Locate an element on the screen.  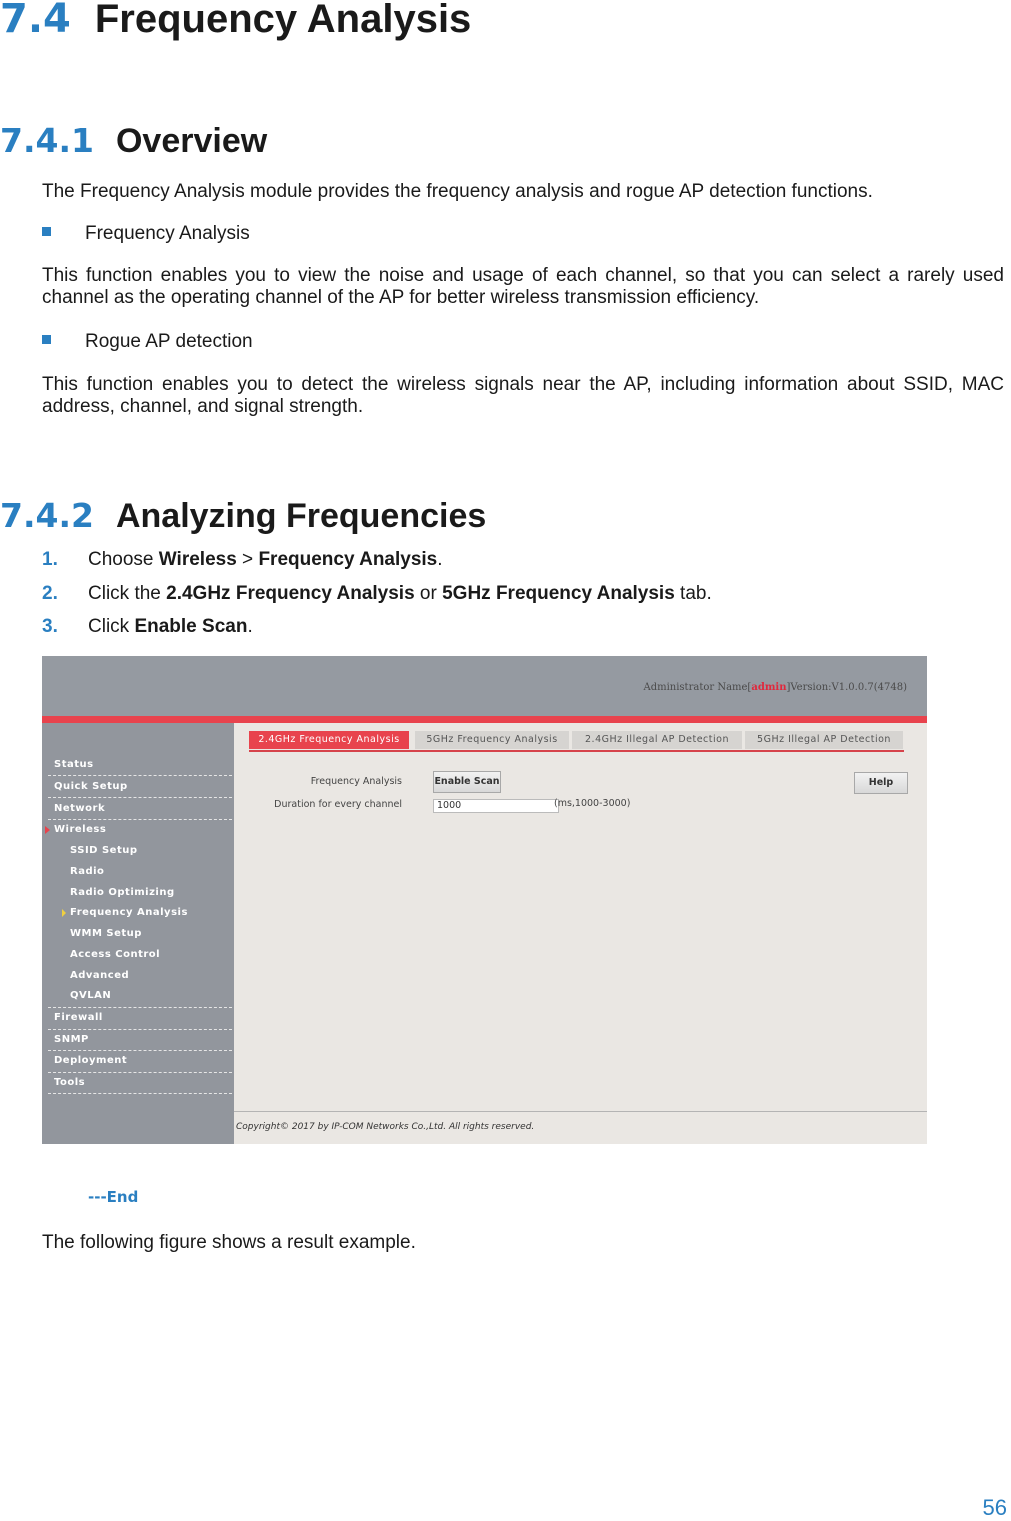
enable-scan-button: Enable Scan is located at coordinates (467, 782).